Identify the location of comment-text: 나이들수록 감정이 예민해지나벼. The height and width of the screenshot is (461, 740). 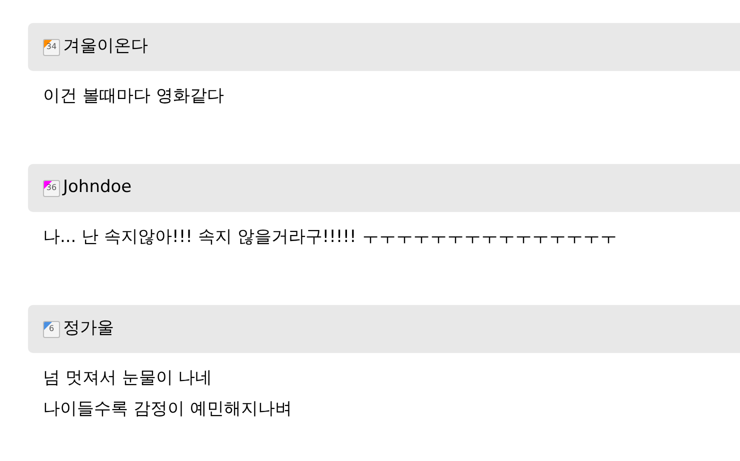
(168, 409).